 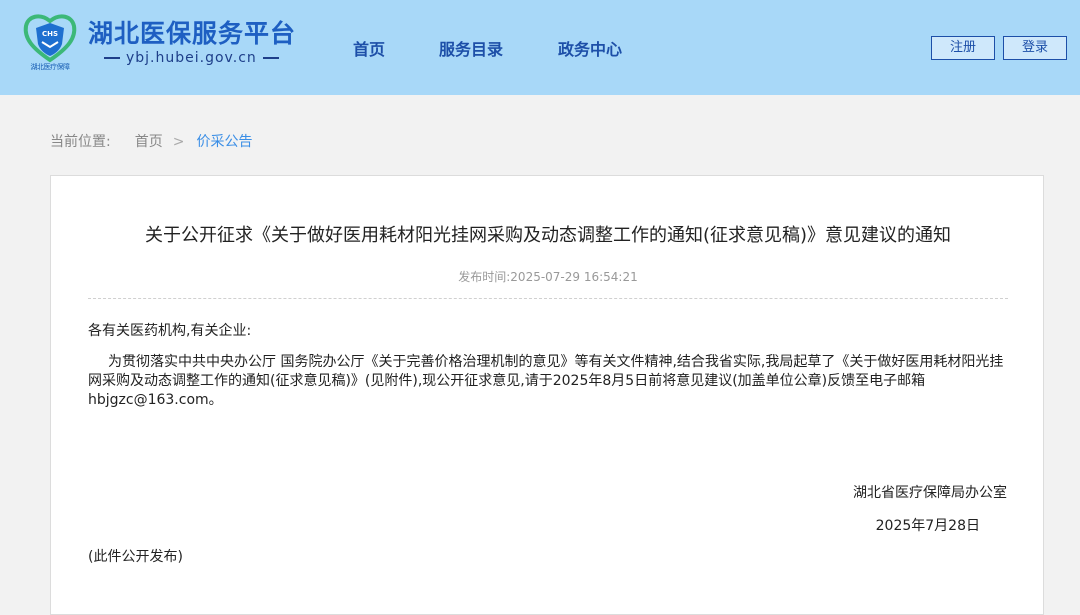 I want to click on title-divider, so click(x=548, y=298).